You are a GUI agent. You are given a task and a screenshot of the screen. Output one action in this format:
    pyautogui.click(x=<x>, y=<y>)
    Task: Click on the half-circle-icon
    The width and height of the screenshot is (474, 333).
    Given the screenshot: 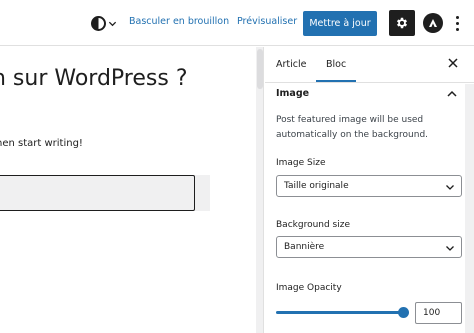 What is the action you would take?
    pyautogui.click(x=98, y=23)
    